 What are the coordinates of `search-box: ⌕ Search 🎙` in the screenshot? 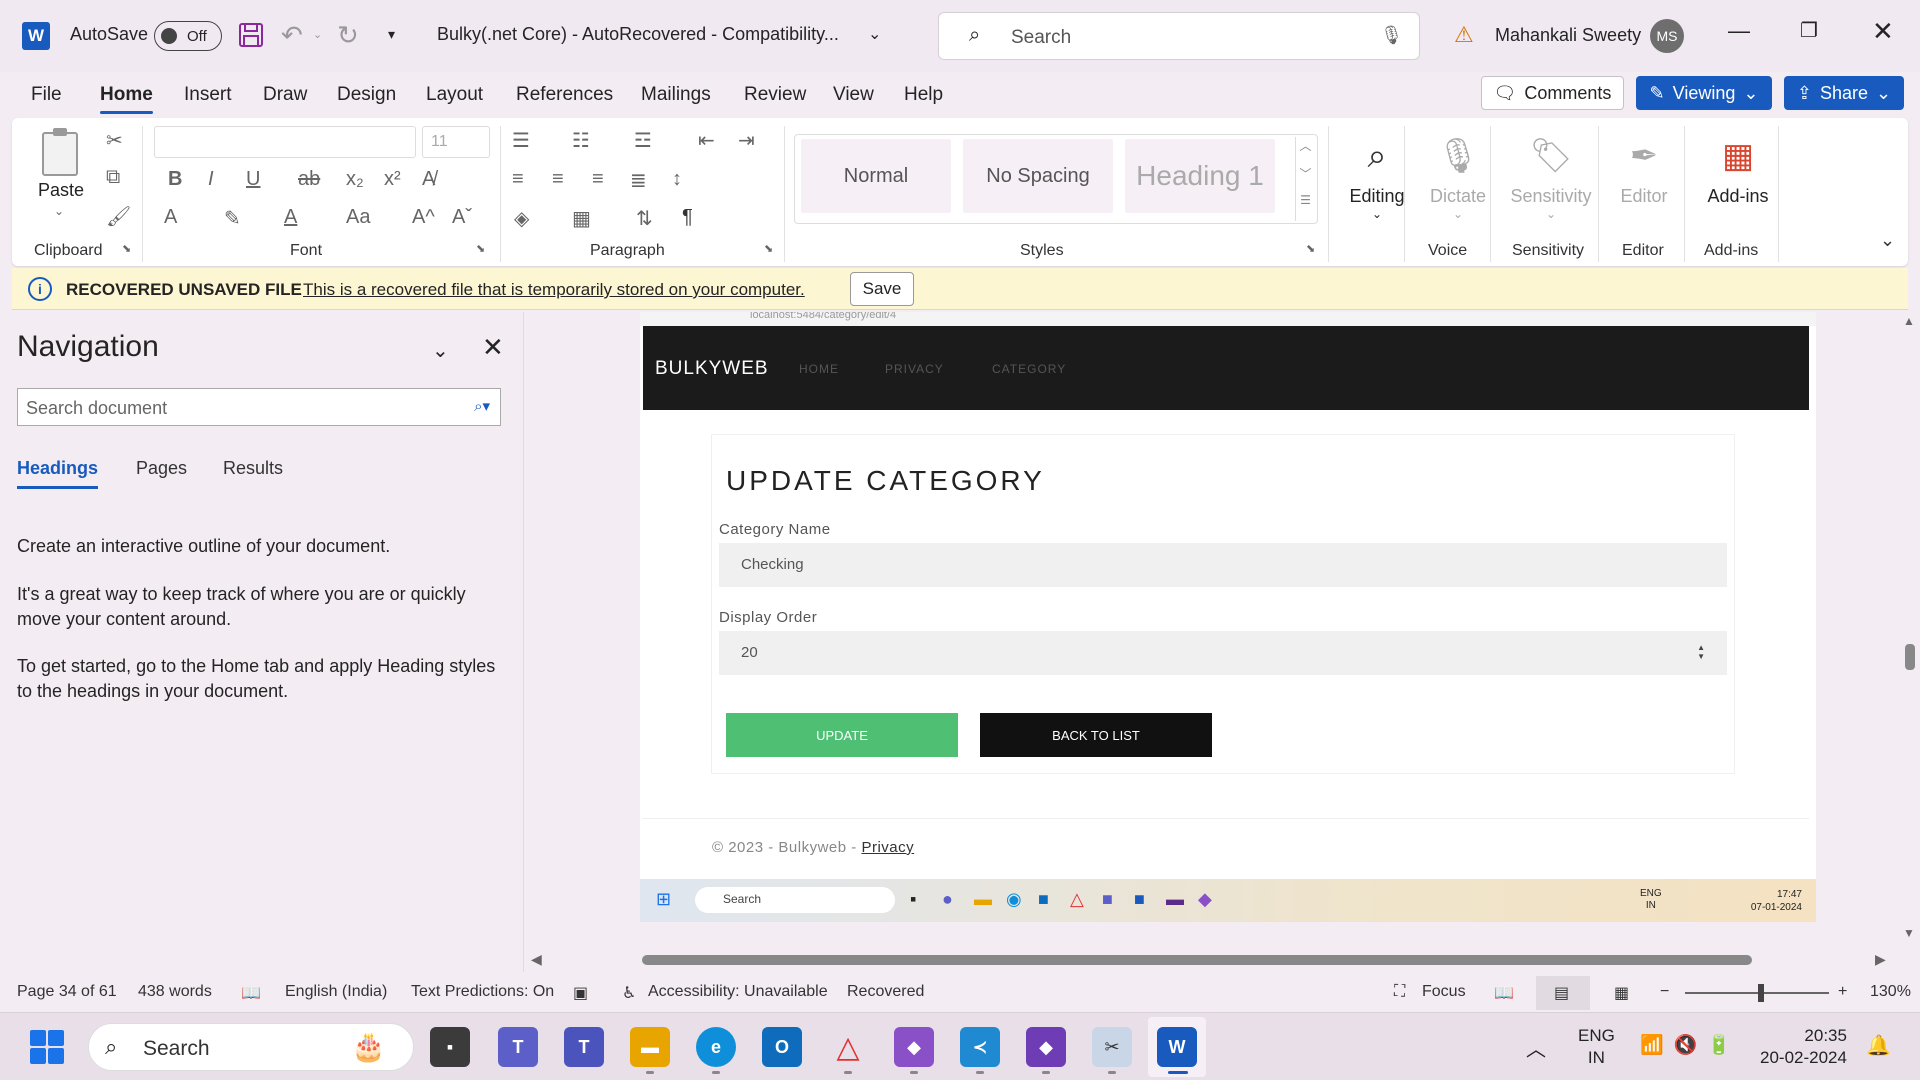 It's located at (1179, 36).